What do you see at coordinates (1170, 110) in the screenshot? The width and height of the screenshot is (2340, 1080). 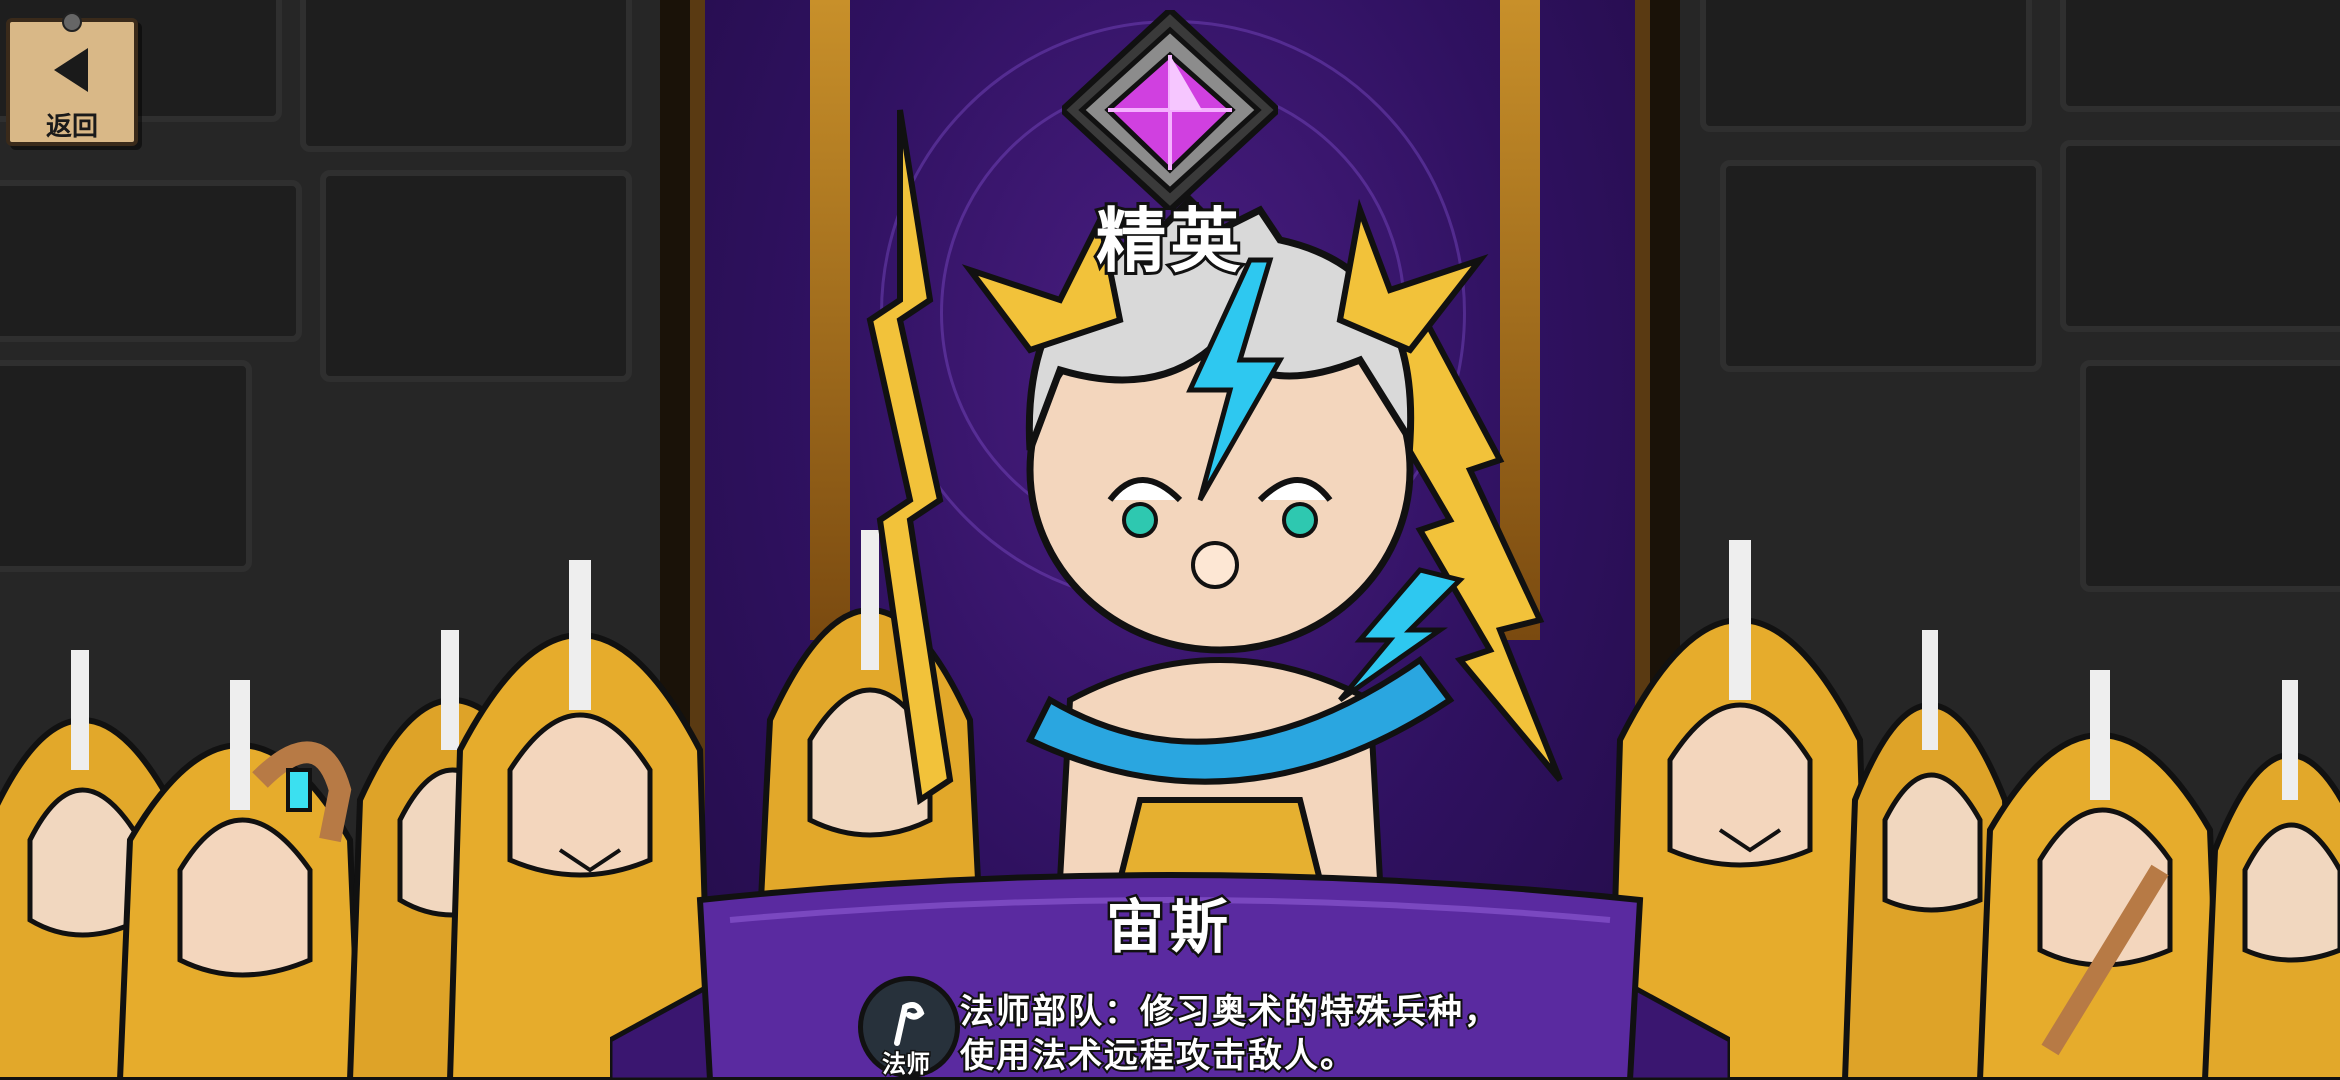 I see `purple-gem-icon` at bounding box center [1170, 110].